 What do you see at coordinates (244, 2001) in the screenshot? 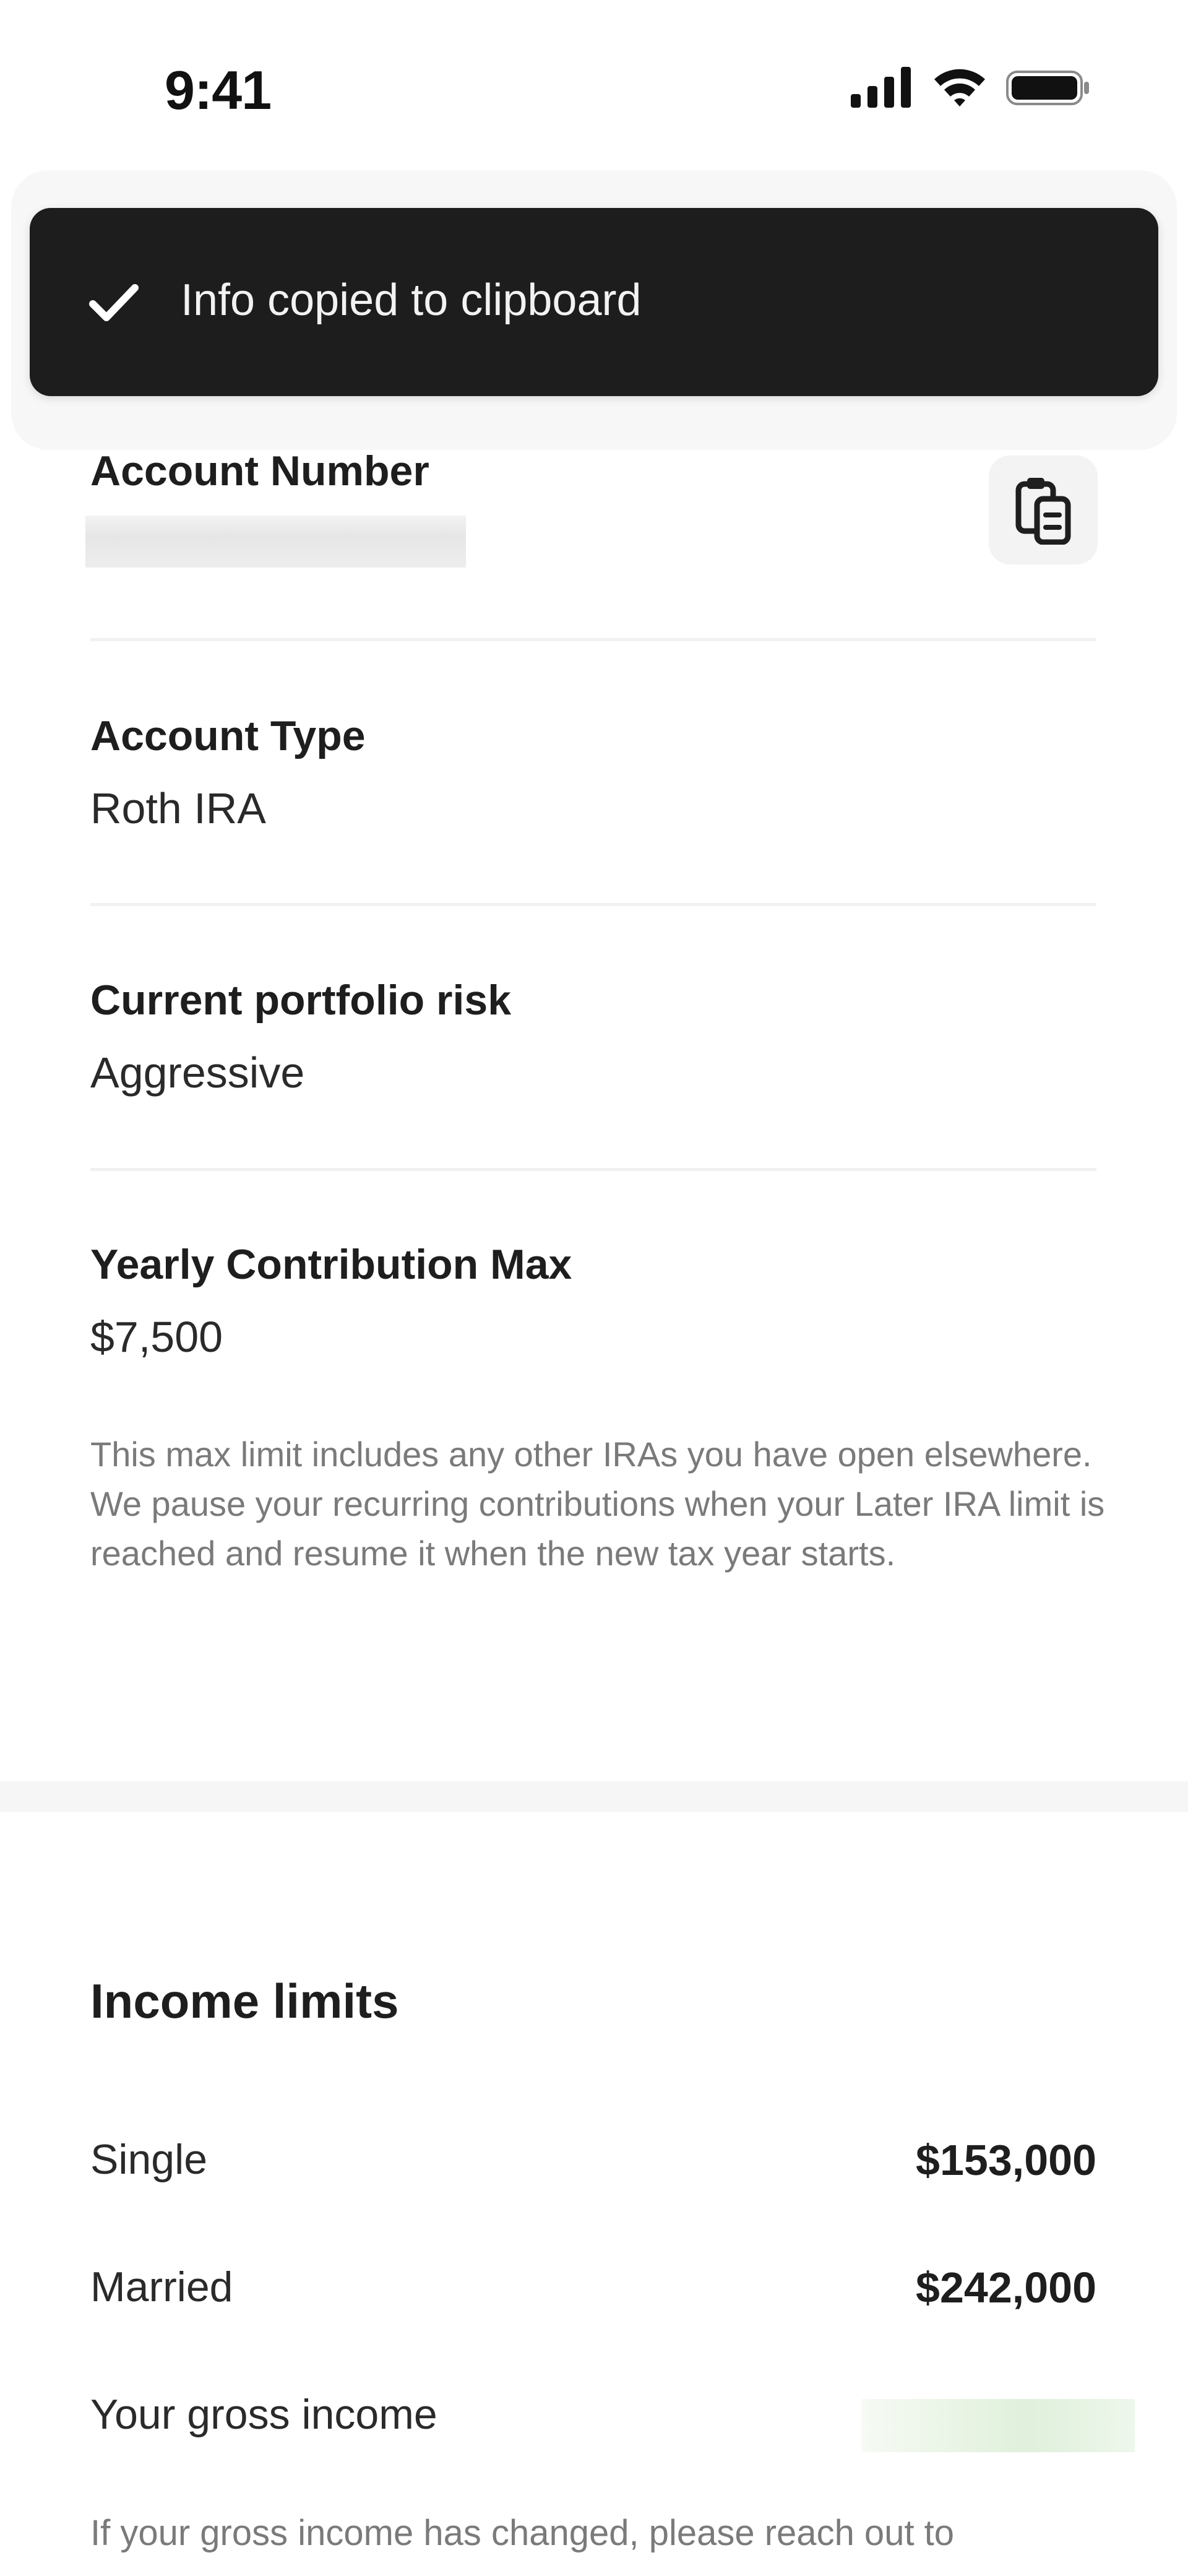
I see `income-limits-title: Income limits` at bounding box center [244, 2001].